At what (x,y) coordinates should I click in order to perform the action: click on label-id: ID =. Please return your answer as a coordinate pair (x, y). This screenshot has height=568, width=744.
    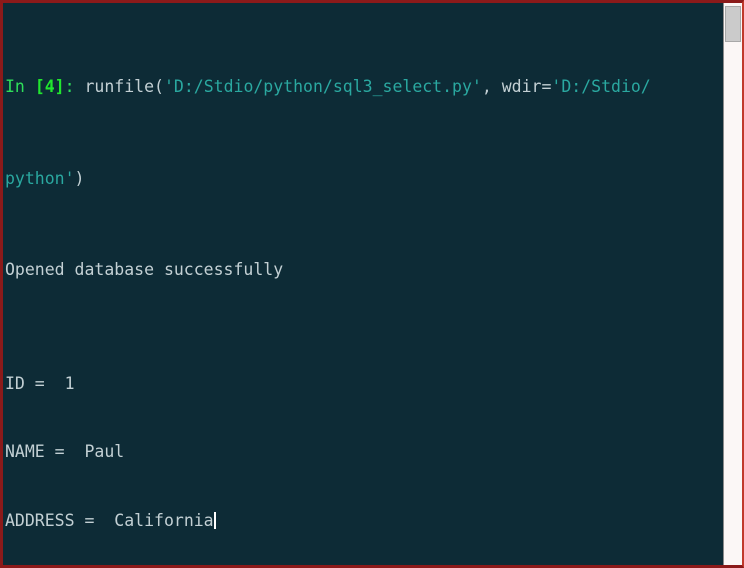
    Looking at the image, I should click on (30, 383).